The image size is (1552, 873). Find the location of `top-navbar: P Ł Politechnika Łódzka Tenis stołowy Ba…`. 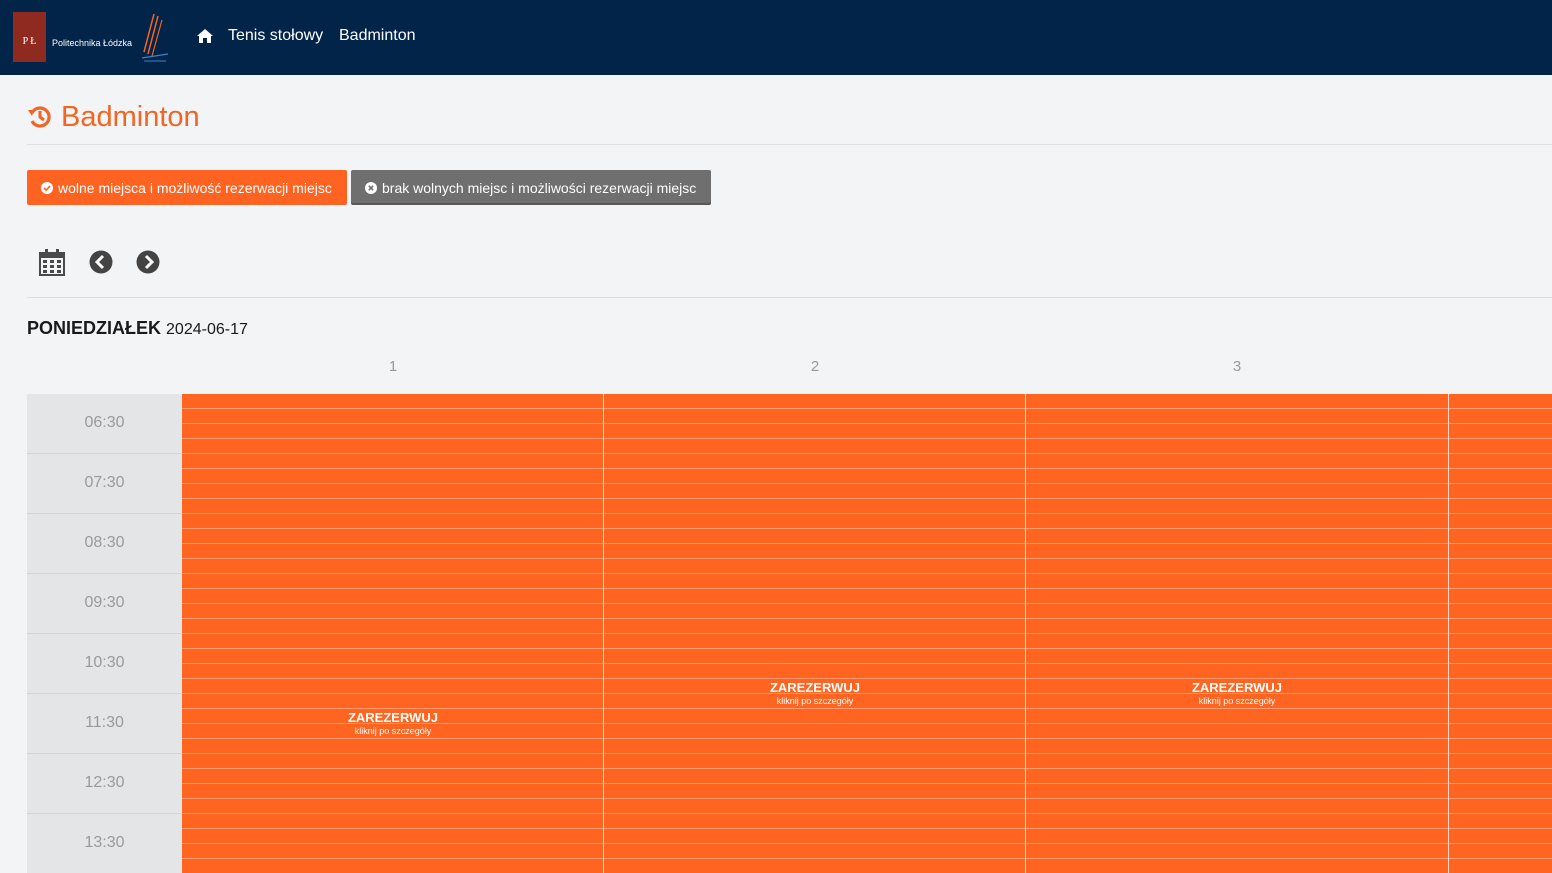

top-navbar: P Ł Politechnika Łódzka Tenis stołowy Ba… is located at coordinates (776, 37).